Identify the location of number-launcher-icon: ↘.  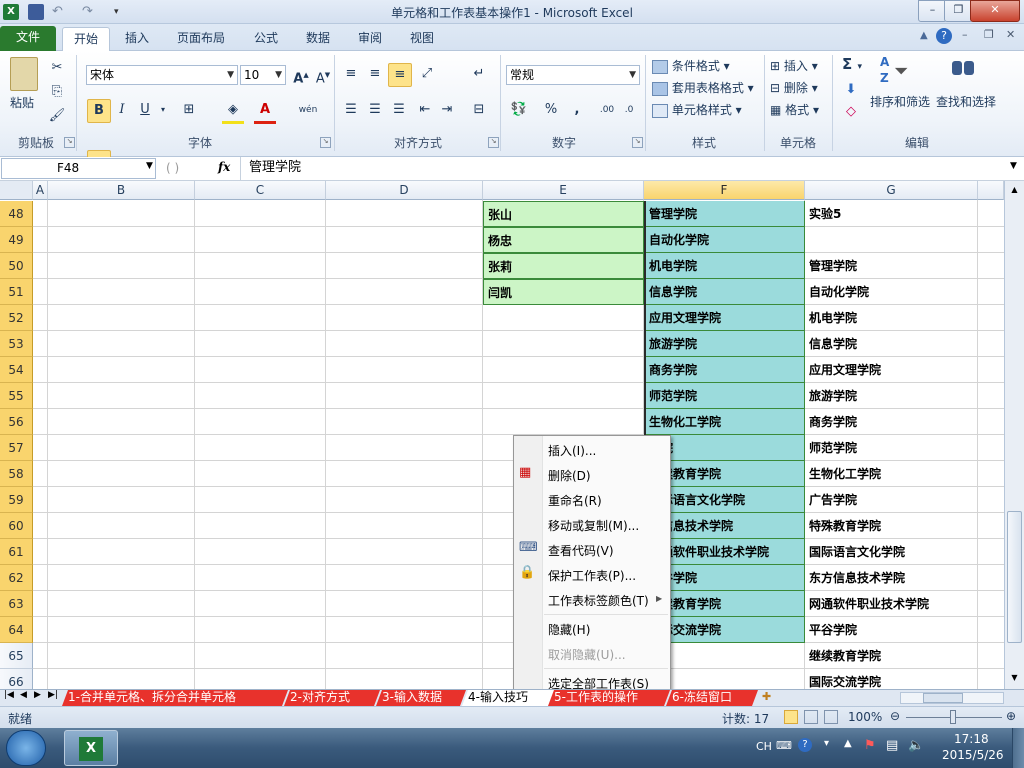
(637, 142).